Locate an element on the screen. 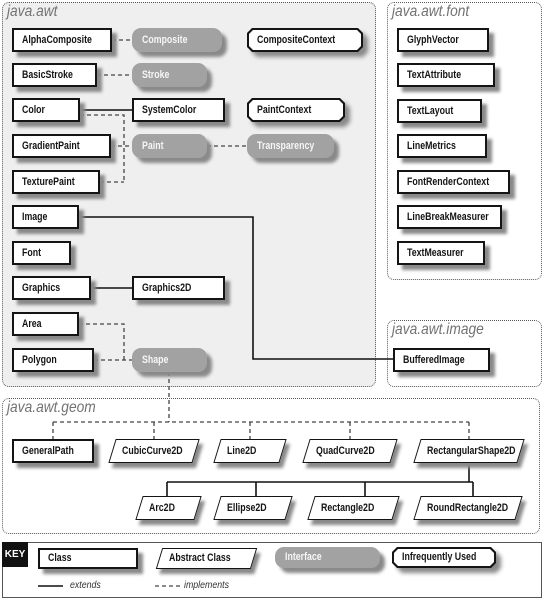 The image size is (543, 599). node-label: Shape is located at coordinates (155, 360).